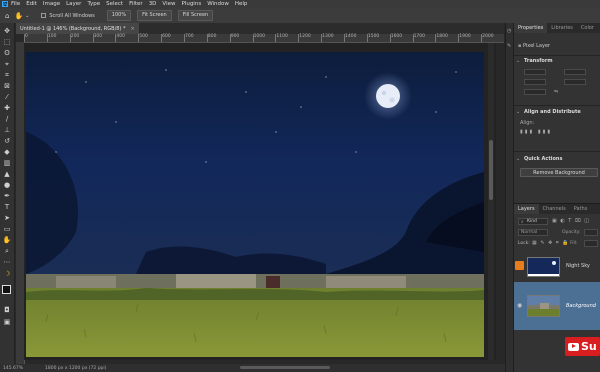 This screenshot has height=372, width=600. Describe the element at coordinates (136, 4) in the screenshot. I see `menu-filter: Filter` at that location.